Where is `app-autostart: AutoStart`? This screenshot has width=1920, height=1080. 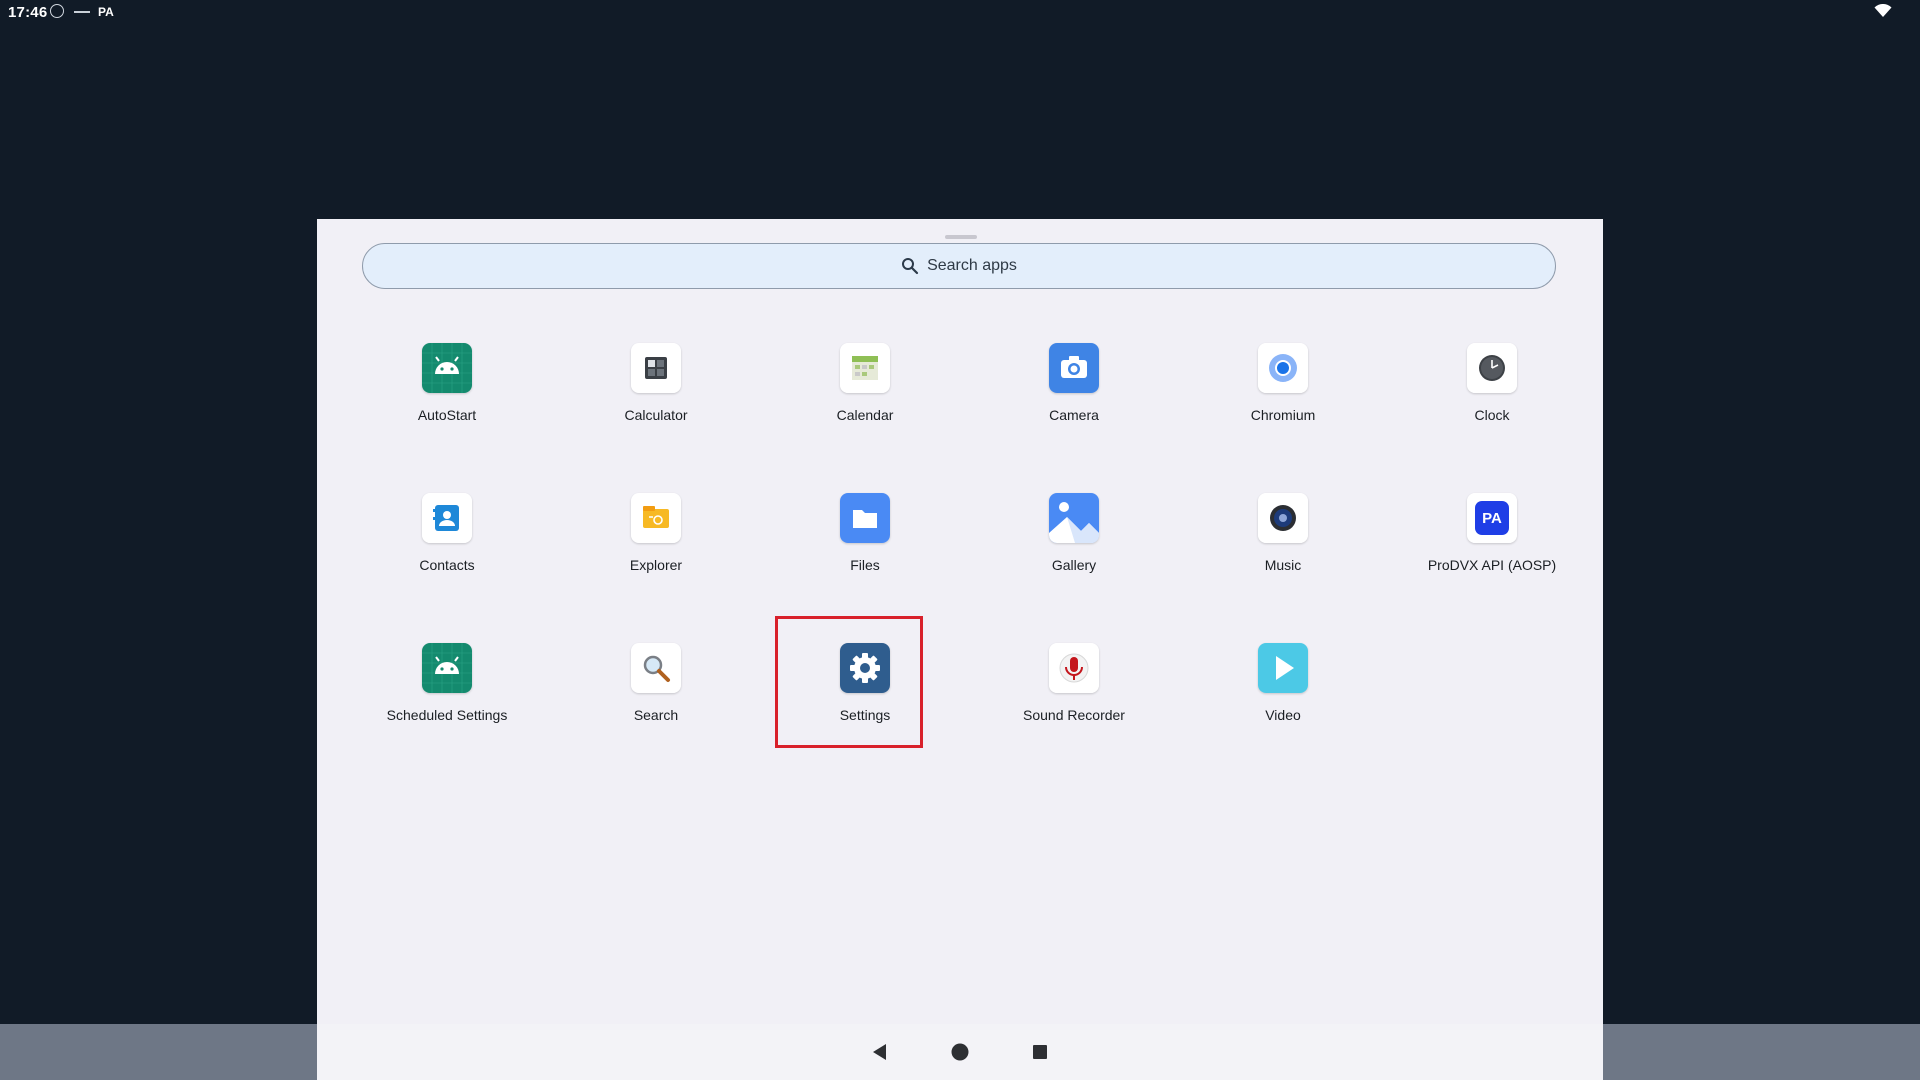 app-autostart: AutoStart is located at coordinates (447, 393).